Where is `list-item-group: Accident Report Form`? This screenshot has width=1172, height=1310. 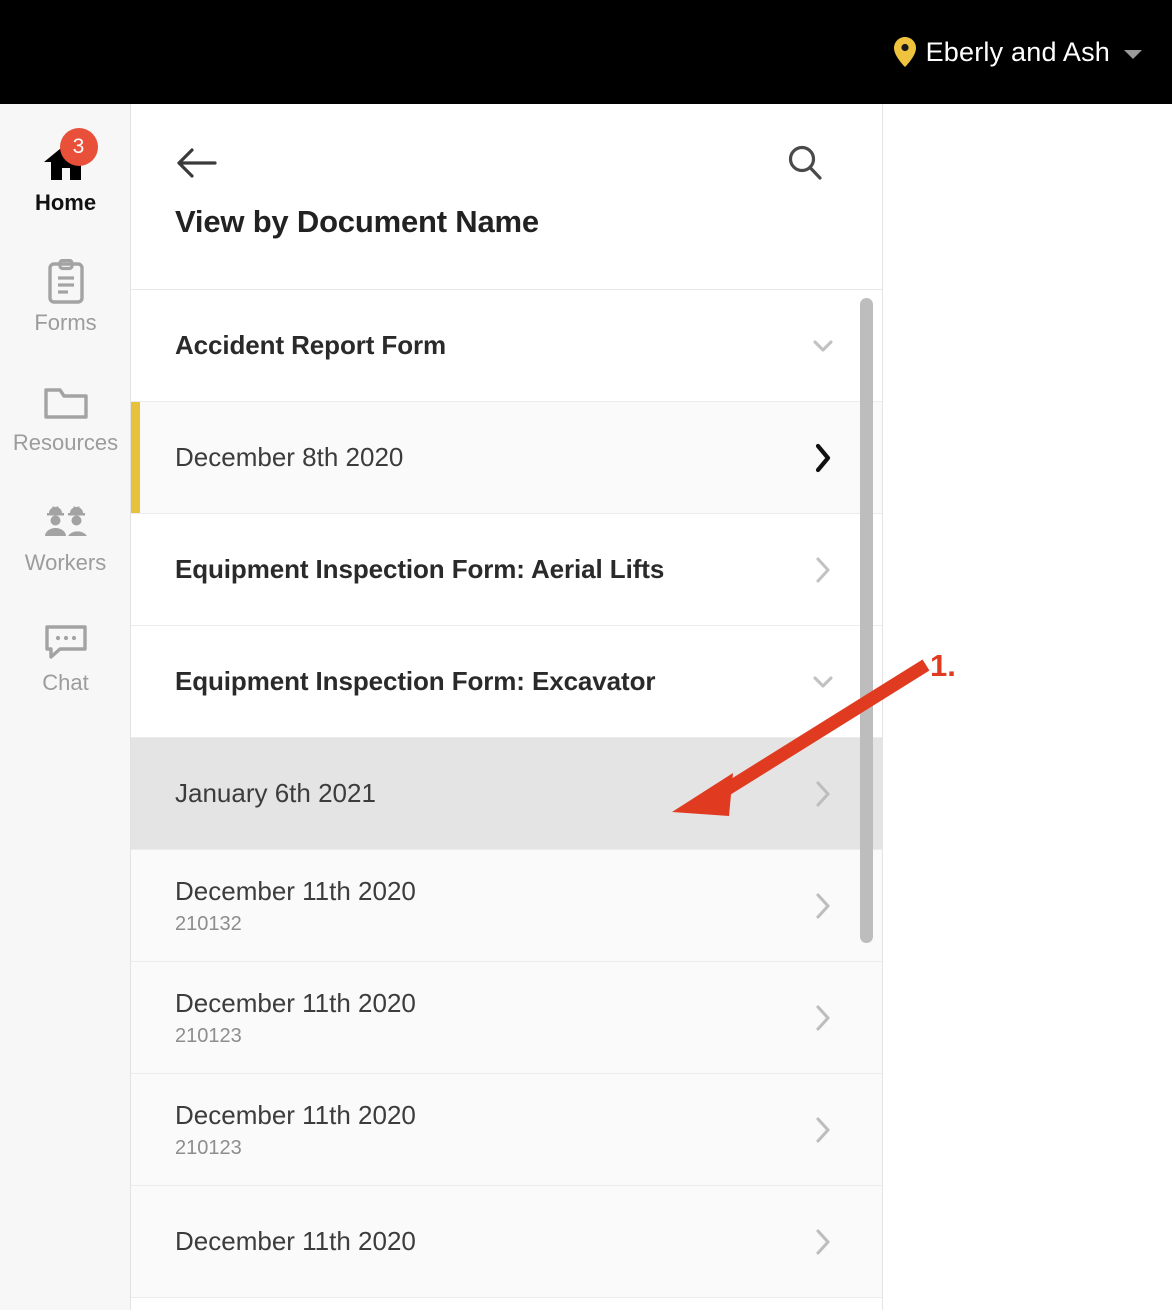
list-item-group: Accident Report Form is located at coordinates (506, 346).